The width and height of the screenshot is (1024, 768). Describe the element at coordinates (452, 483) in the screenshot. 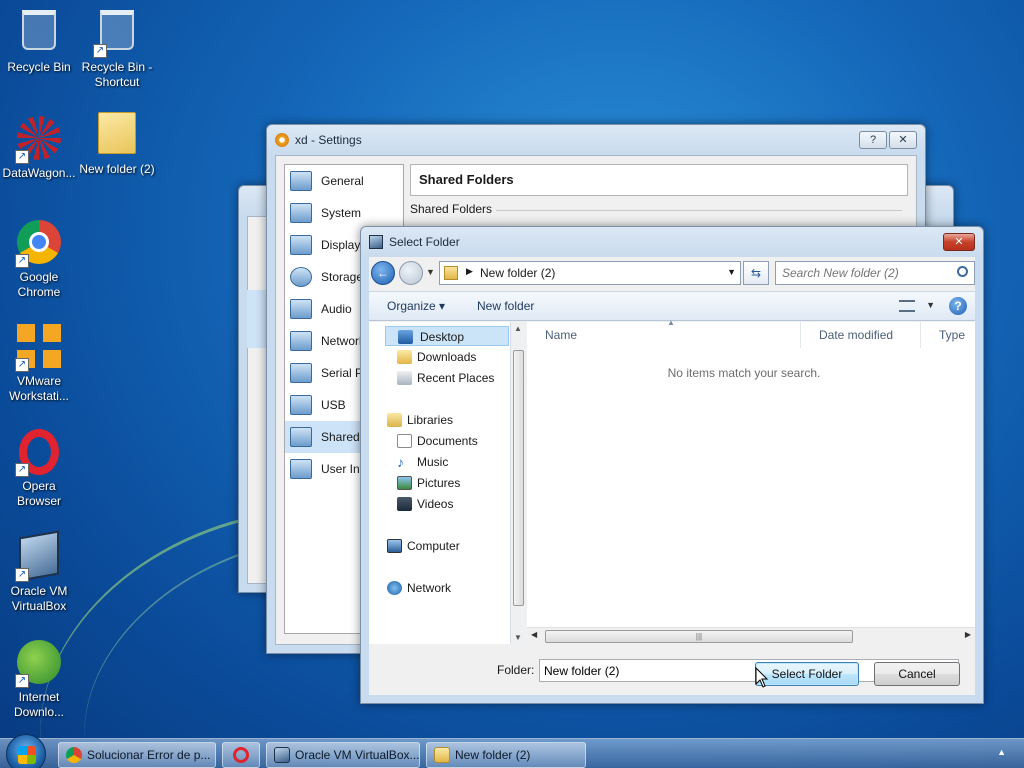

I see `nav-item-pictures: Pictures` at that location.